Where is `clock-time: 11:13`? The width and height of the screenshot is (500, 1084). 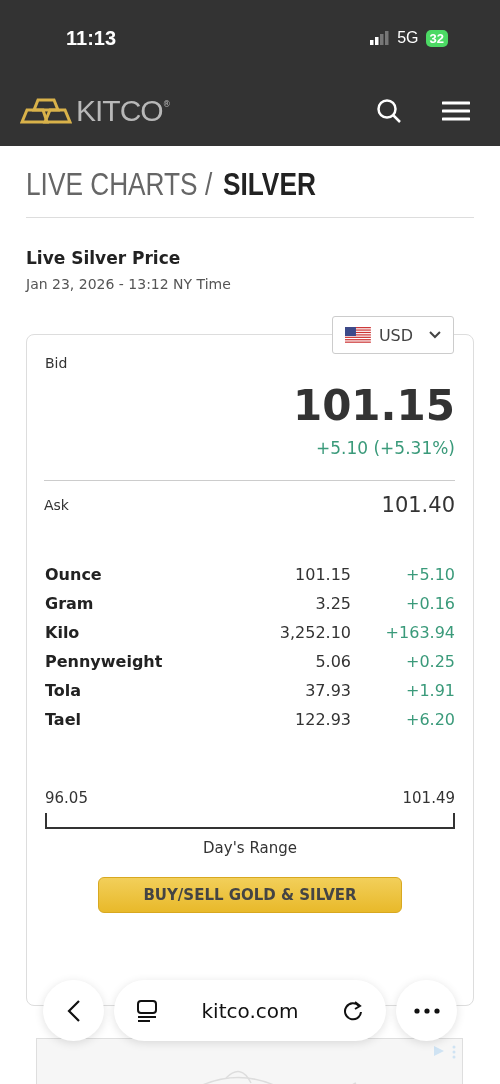 clock-time: 11:13 is located at coordinates (91, 38).